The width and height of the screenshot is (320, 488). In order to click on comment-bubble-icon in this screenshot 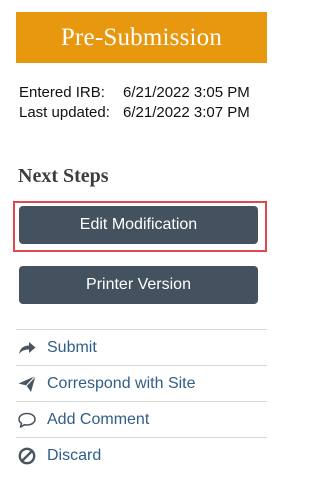, I will do `click(27, 420)`.